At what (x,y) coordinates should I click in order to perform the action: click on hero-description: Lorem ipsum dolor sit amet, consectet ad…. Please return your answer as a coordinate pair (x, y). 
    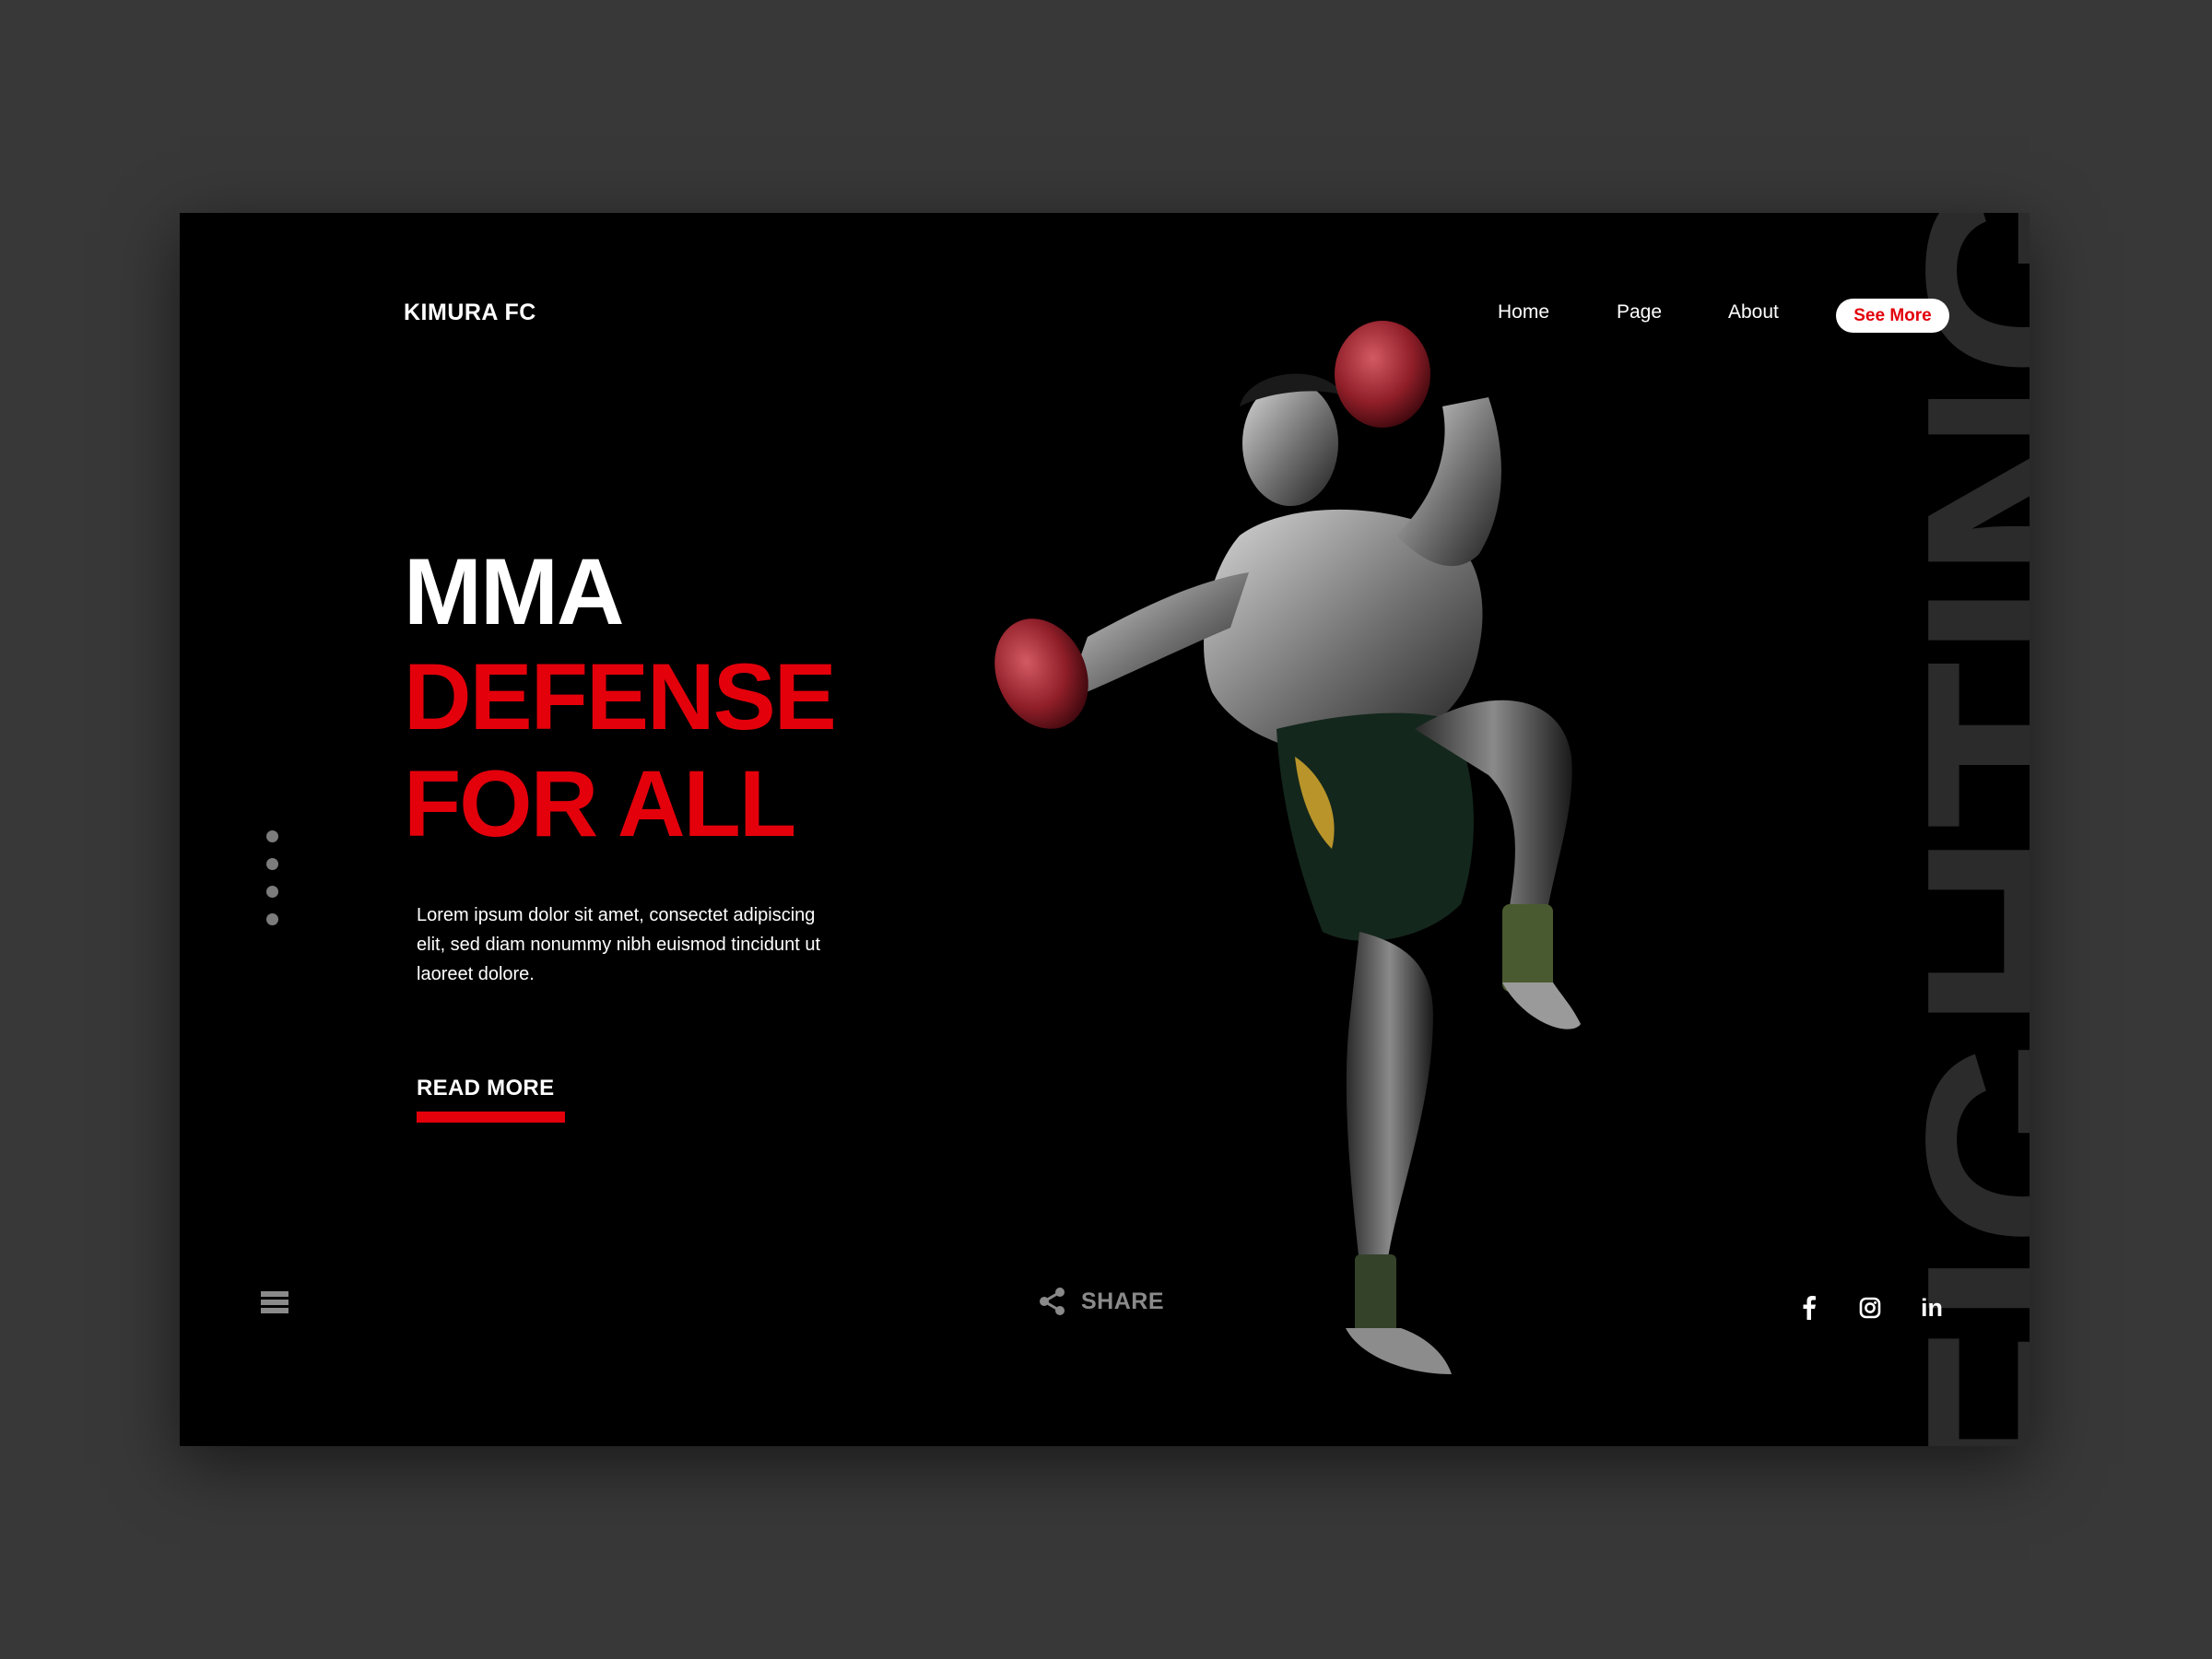
    Looking at the image, I should click on (619, 944).